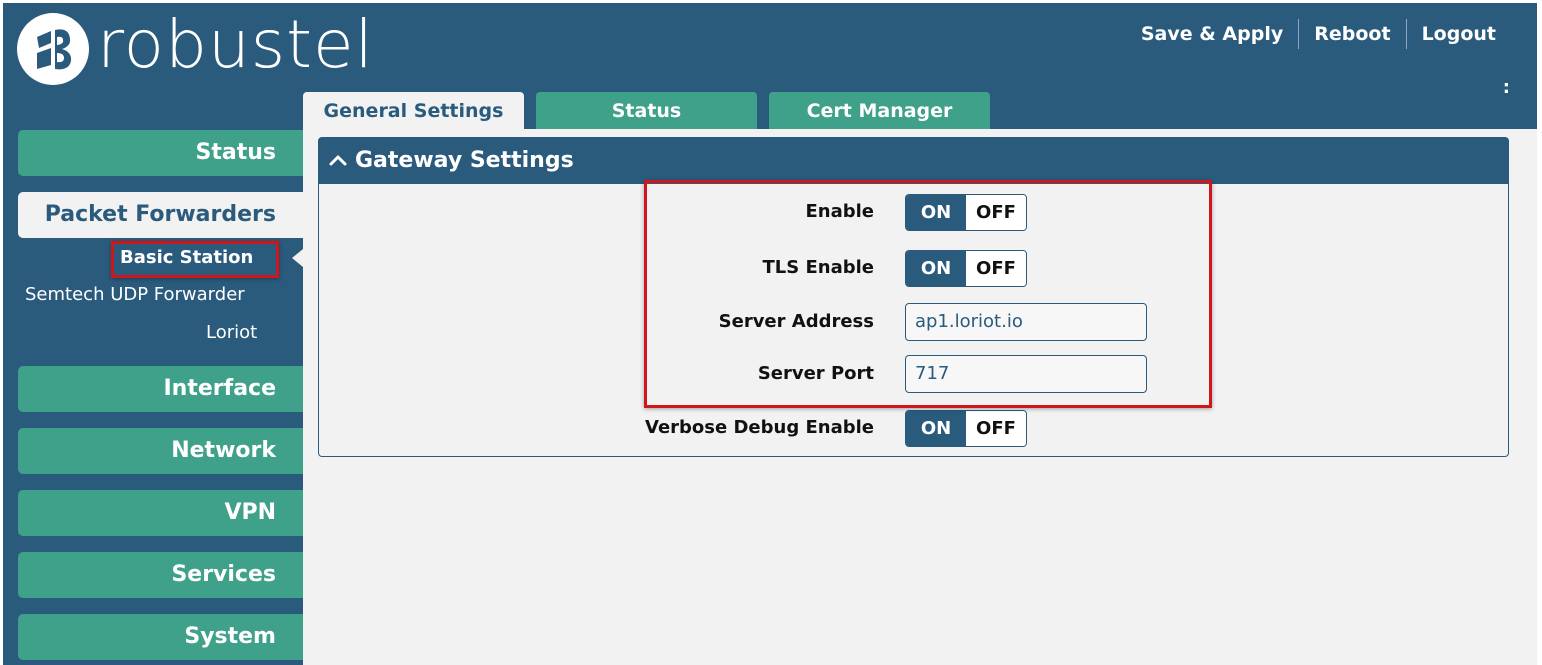 This screenshot has width=1542, height=665. Describe the element at coordinates (160, 451) in the screenshot. I see `sidebar-item-network: Network` at that location.